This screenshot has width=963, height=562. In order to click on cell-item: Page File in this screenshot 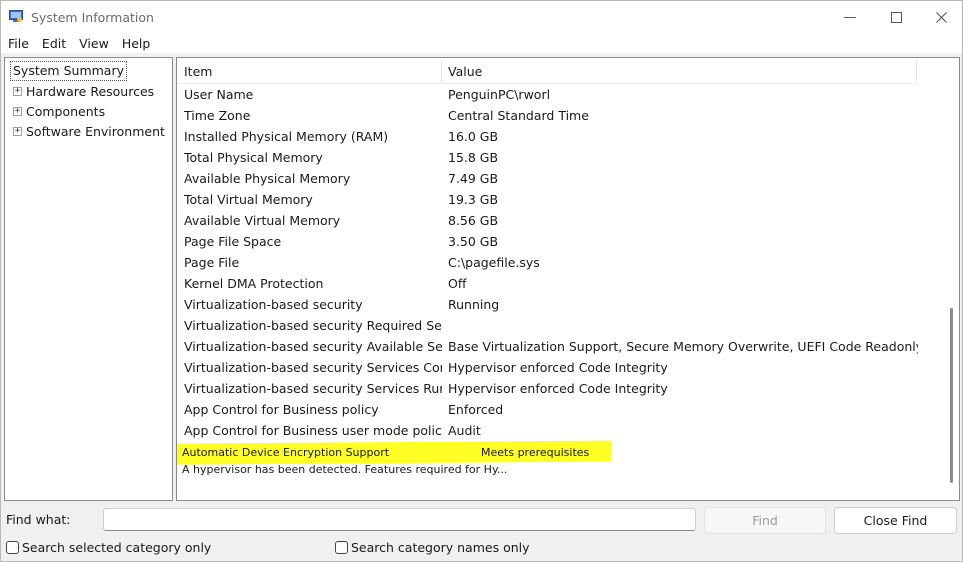, I will do `click(212, 262)`.